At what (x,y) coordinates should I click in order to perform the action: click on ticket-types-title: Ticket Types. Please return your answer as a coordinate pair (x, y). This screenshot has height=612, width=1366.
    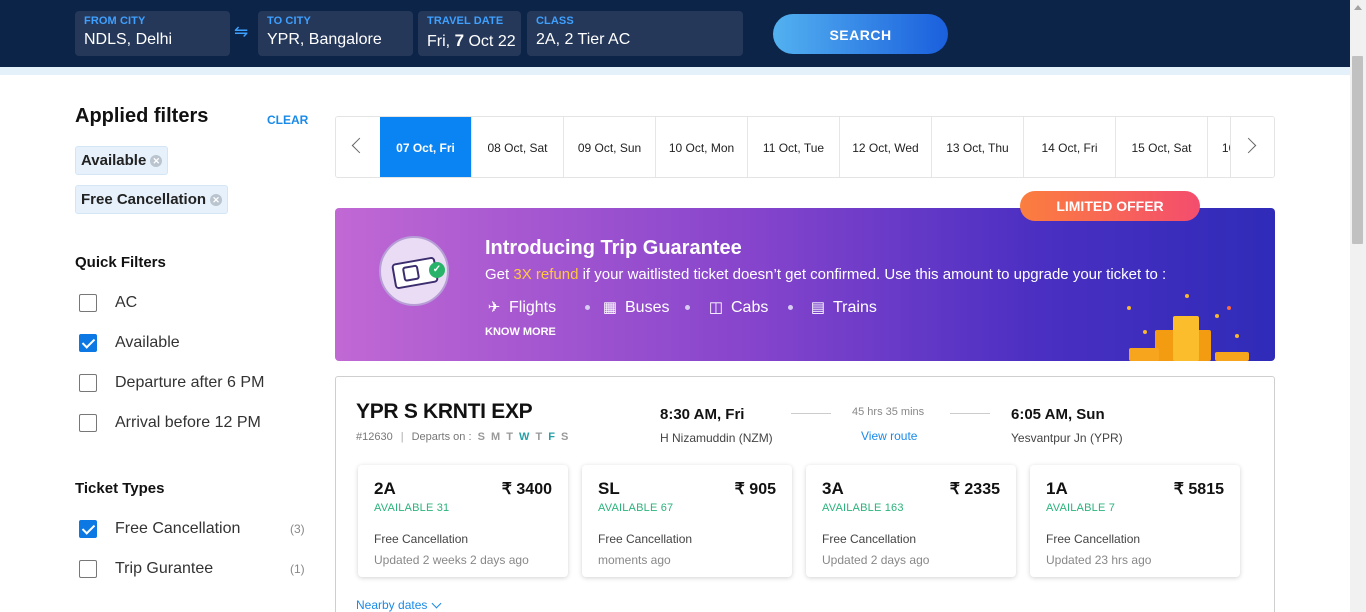
    Looking at the image, I should click on (120, 488).